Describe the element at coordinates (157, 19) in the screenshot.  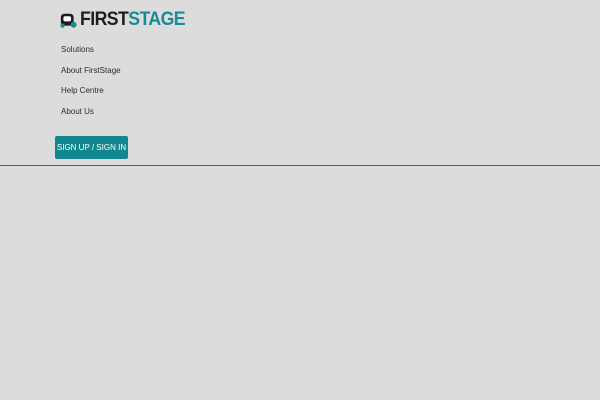
I see `brand-name-second: STAGE` at that location.